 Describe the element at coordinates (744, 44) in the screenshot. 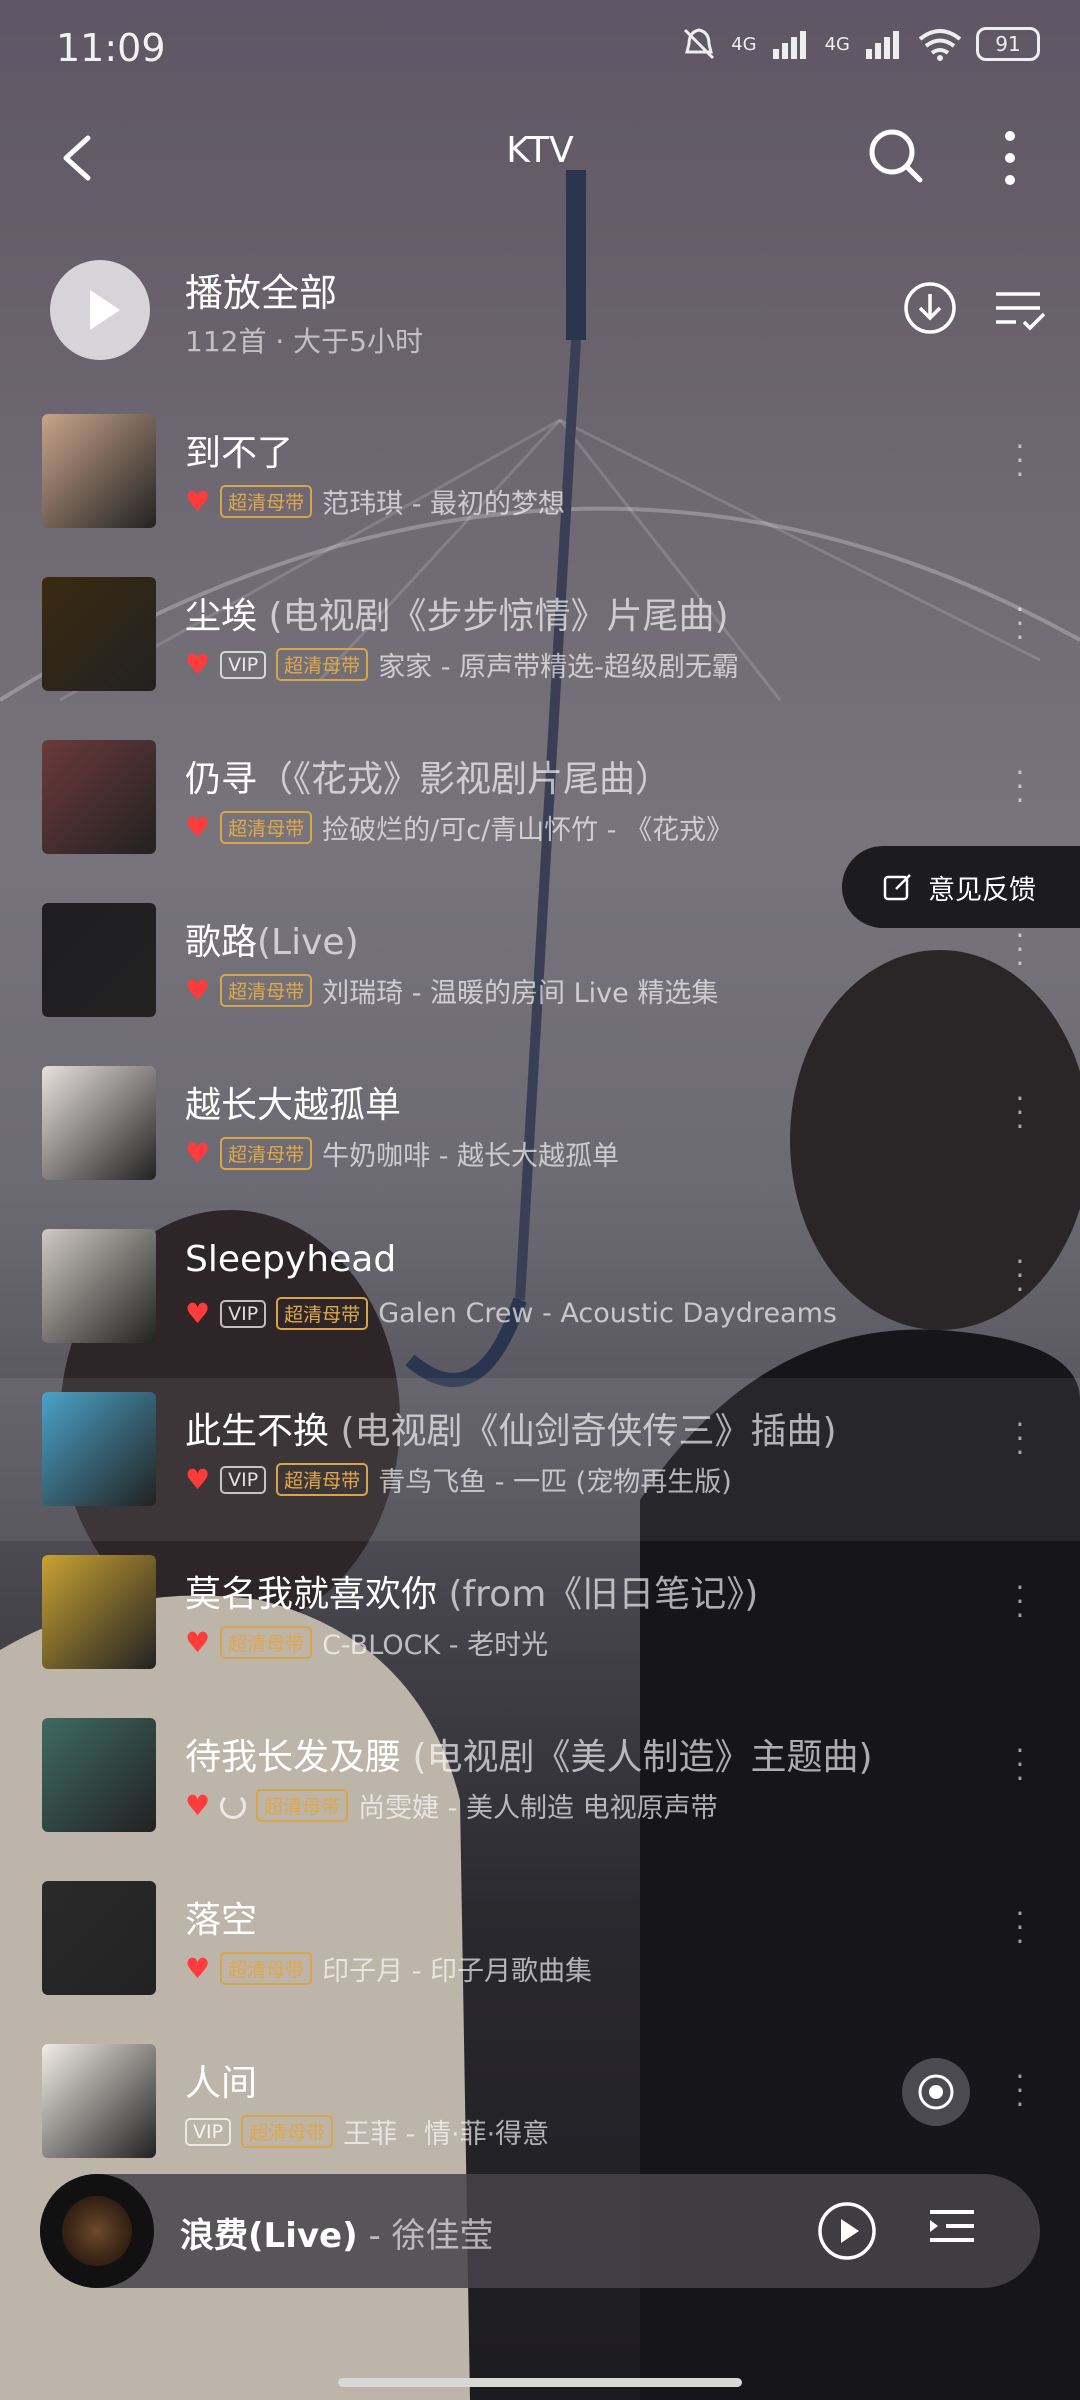

I see `signal-label-1: 4G` at that location.